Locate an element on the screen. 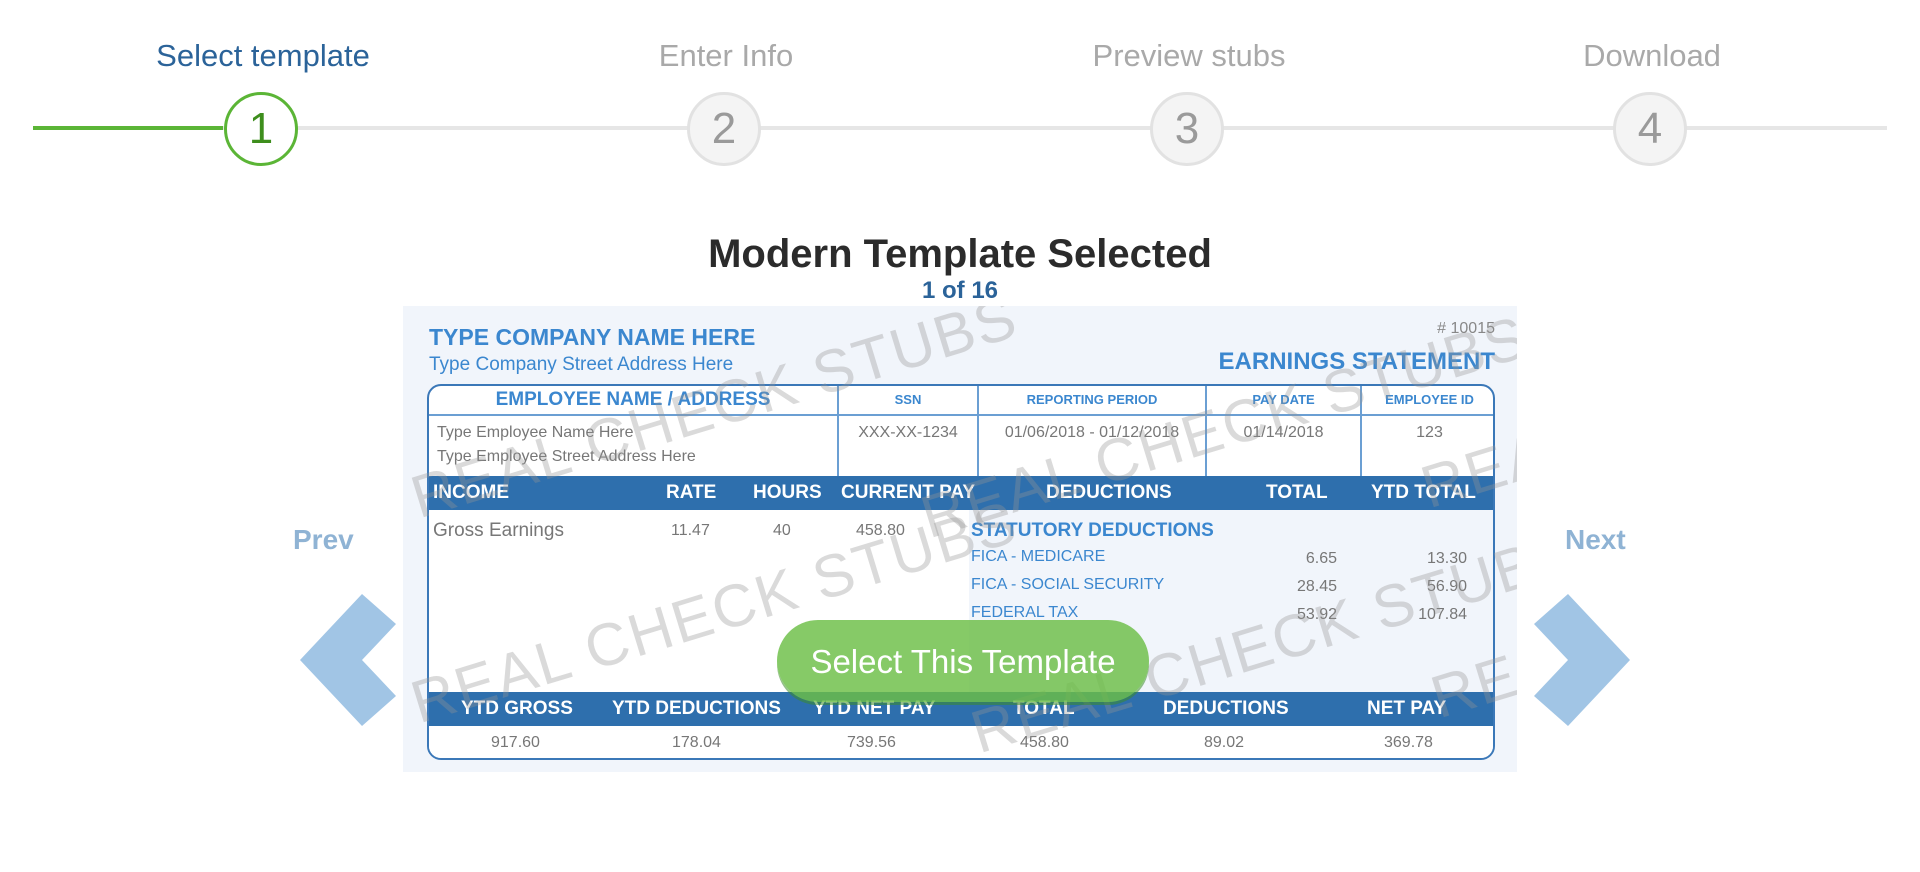 This screenshot has width=1920, height=872. income-rate: 11.47 is located at coordinates (690, 530).